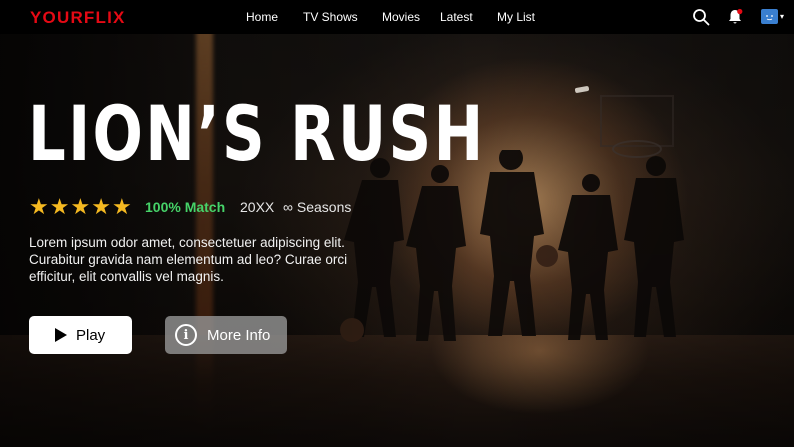 The width and height of the screenshot is (794, 447). I want to click on play-icon, so click(61, 335).